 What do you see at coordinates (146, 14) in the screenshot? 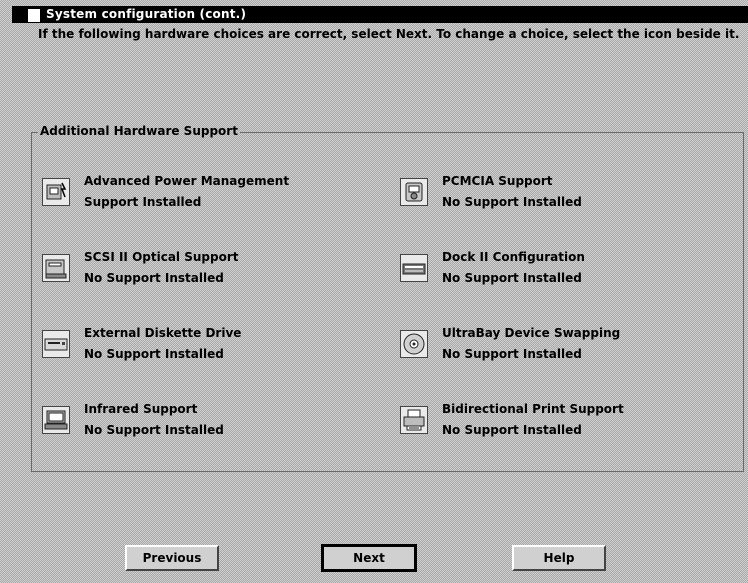
I see `window-title: System configuration (cont.)` at bounding box center [146, 14].